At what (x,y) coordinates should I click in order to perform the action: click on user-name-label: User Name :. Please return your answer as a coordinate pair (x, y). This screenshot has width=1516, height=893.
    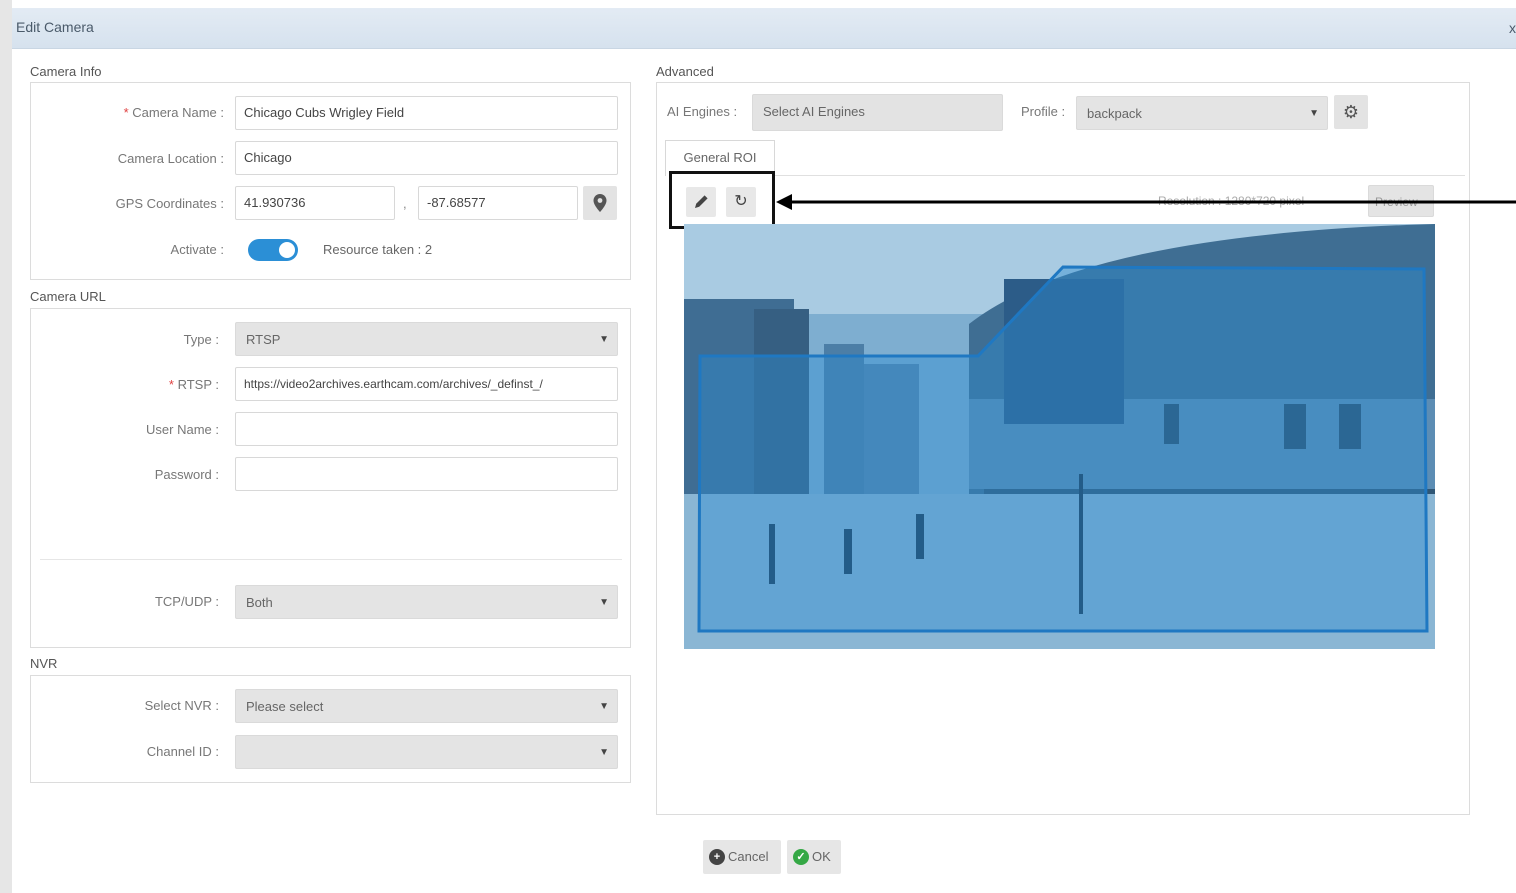
    Looking at the image, I should click on (182, 429).